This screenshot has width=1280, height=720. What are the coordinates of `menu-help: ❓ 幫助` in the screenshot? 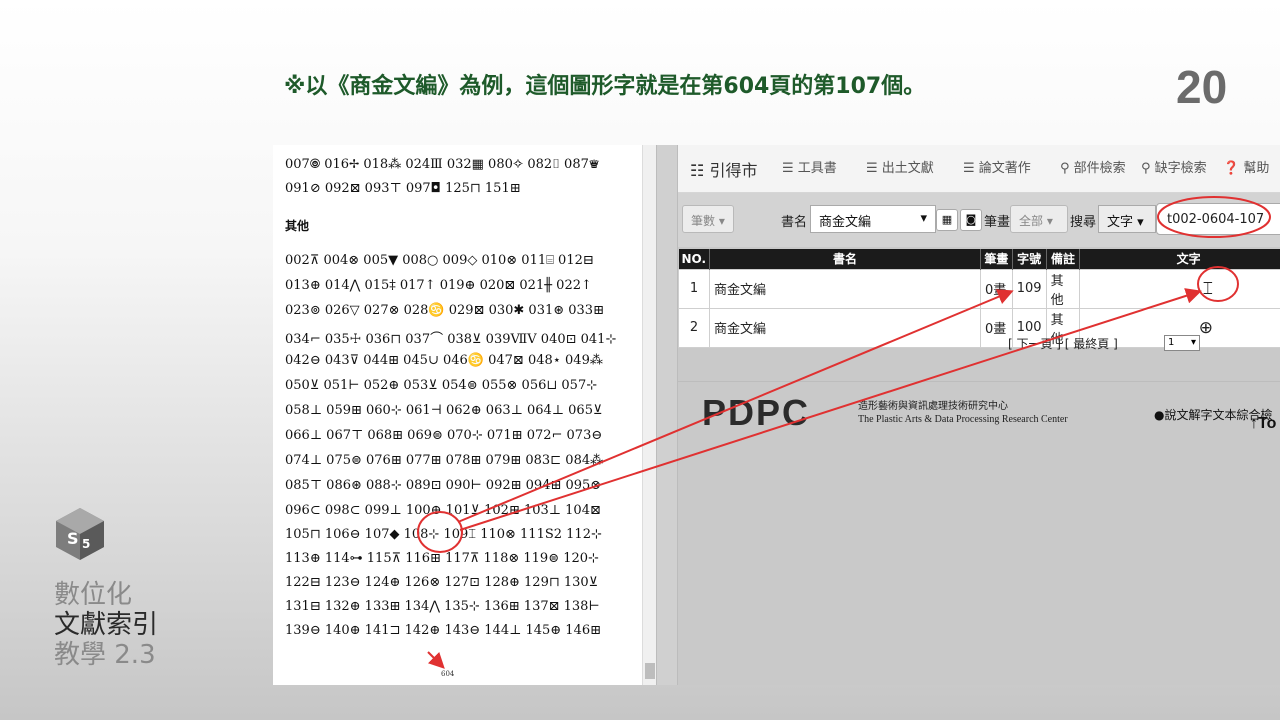 It's located at (1246, 166).